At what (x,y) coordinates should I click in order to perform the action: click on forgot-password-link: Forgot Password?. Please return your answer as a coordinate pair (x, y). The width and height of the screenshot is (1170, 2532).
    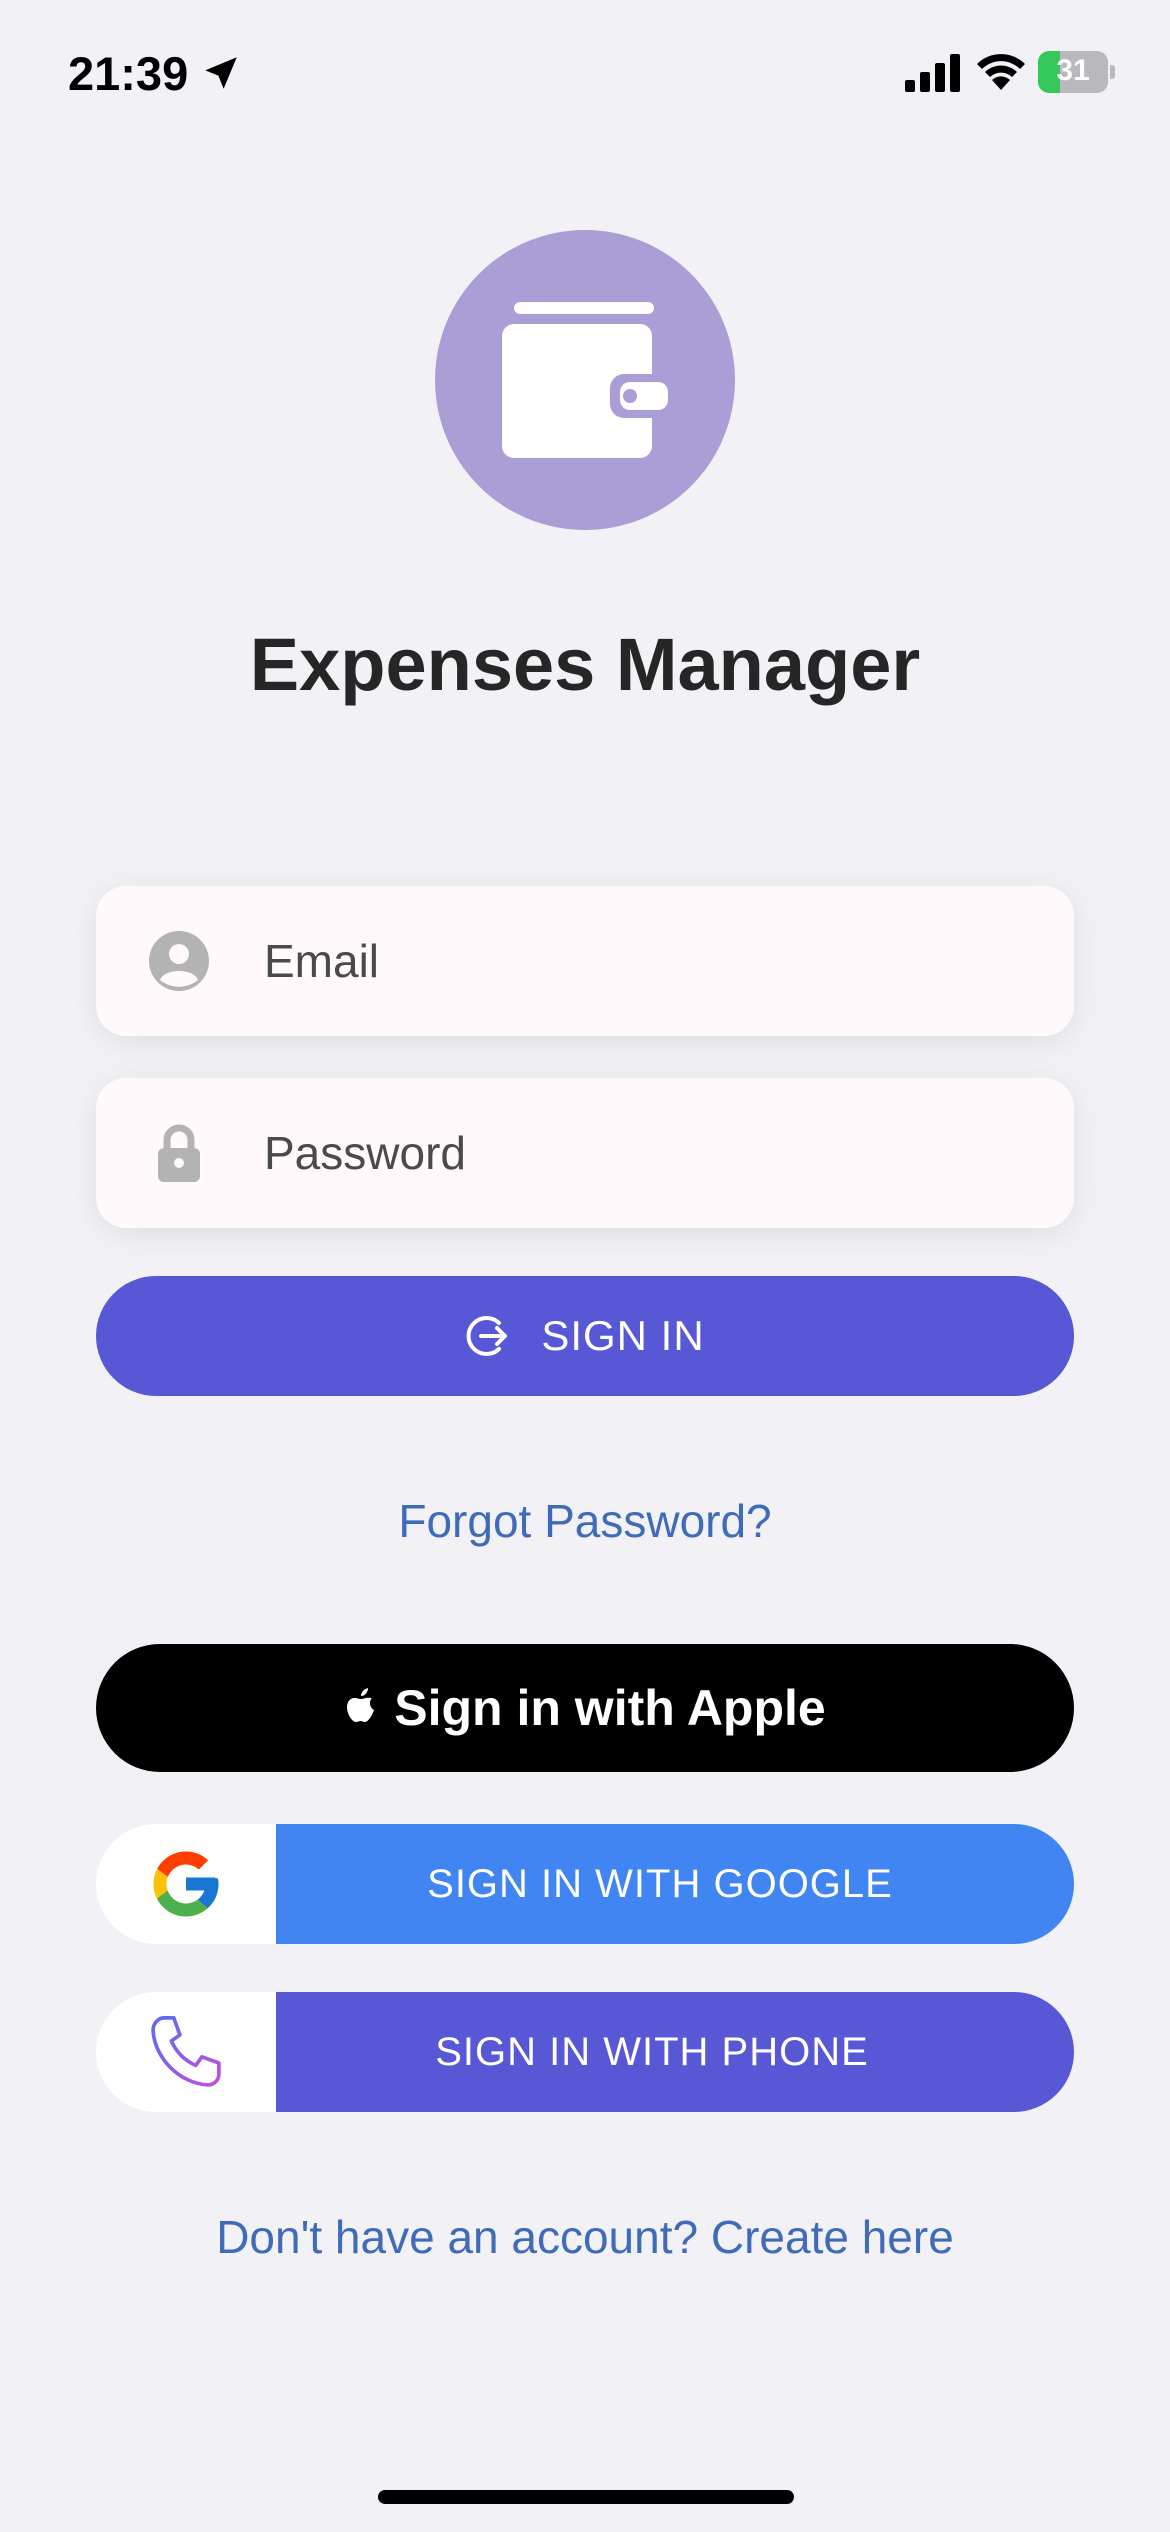
    Looking at the image, I should click on (585, 1521).